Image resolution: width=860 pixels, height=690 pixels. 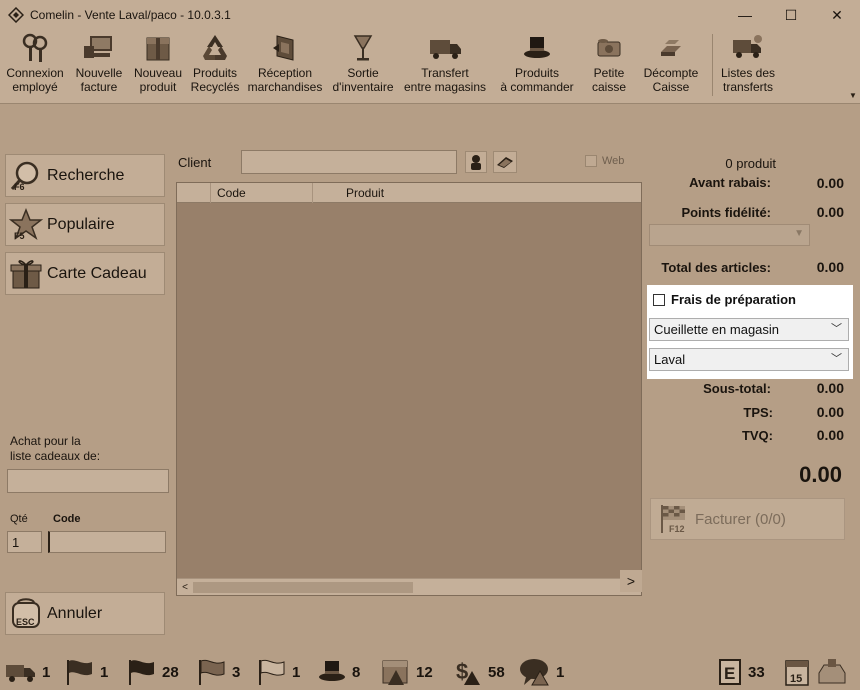 What do you see at coordinates (215, 66) in the screenshot?
I see `toolbar-produits-recycles: Produits Recyclés` at bounding box center [215, 66].